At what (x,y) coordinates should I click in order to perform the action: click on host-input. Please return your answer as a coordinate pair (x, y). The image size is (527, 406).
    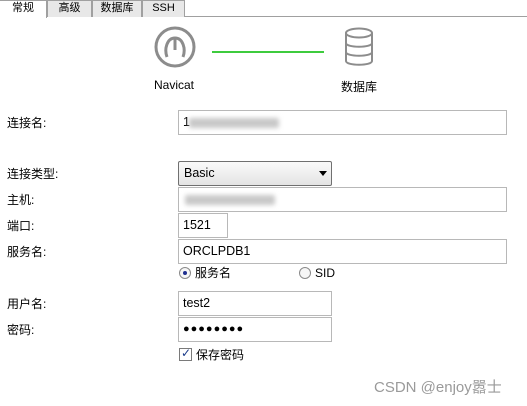
    Looking at the image, I should click on (342, 199).